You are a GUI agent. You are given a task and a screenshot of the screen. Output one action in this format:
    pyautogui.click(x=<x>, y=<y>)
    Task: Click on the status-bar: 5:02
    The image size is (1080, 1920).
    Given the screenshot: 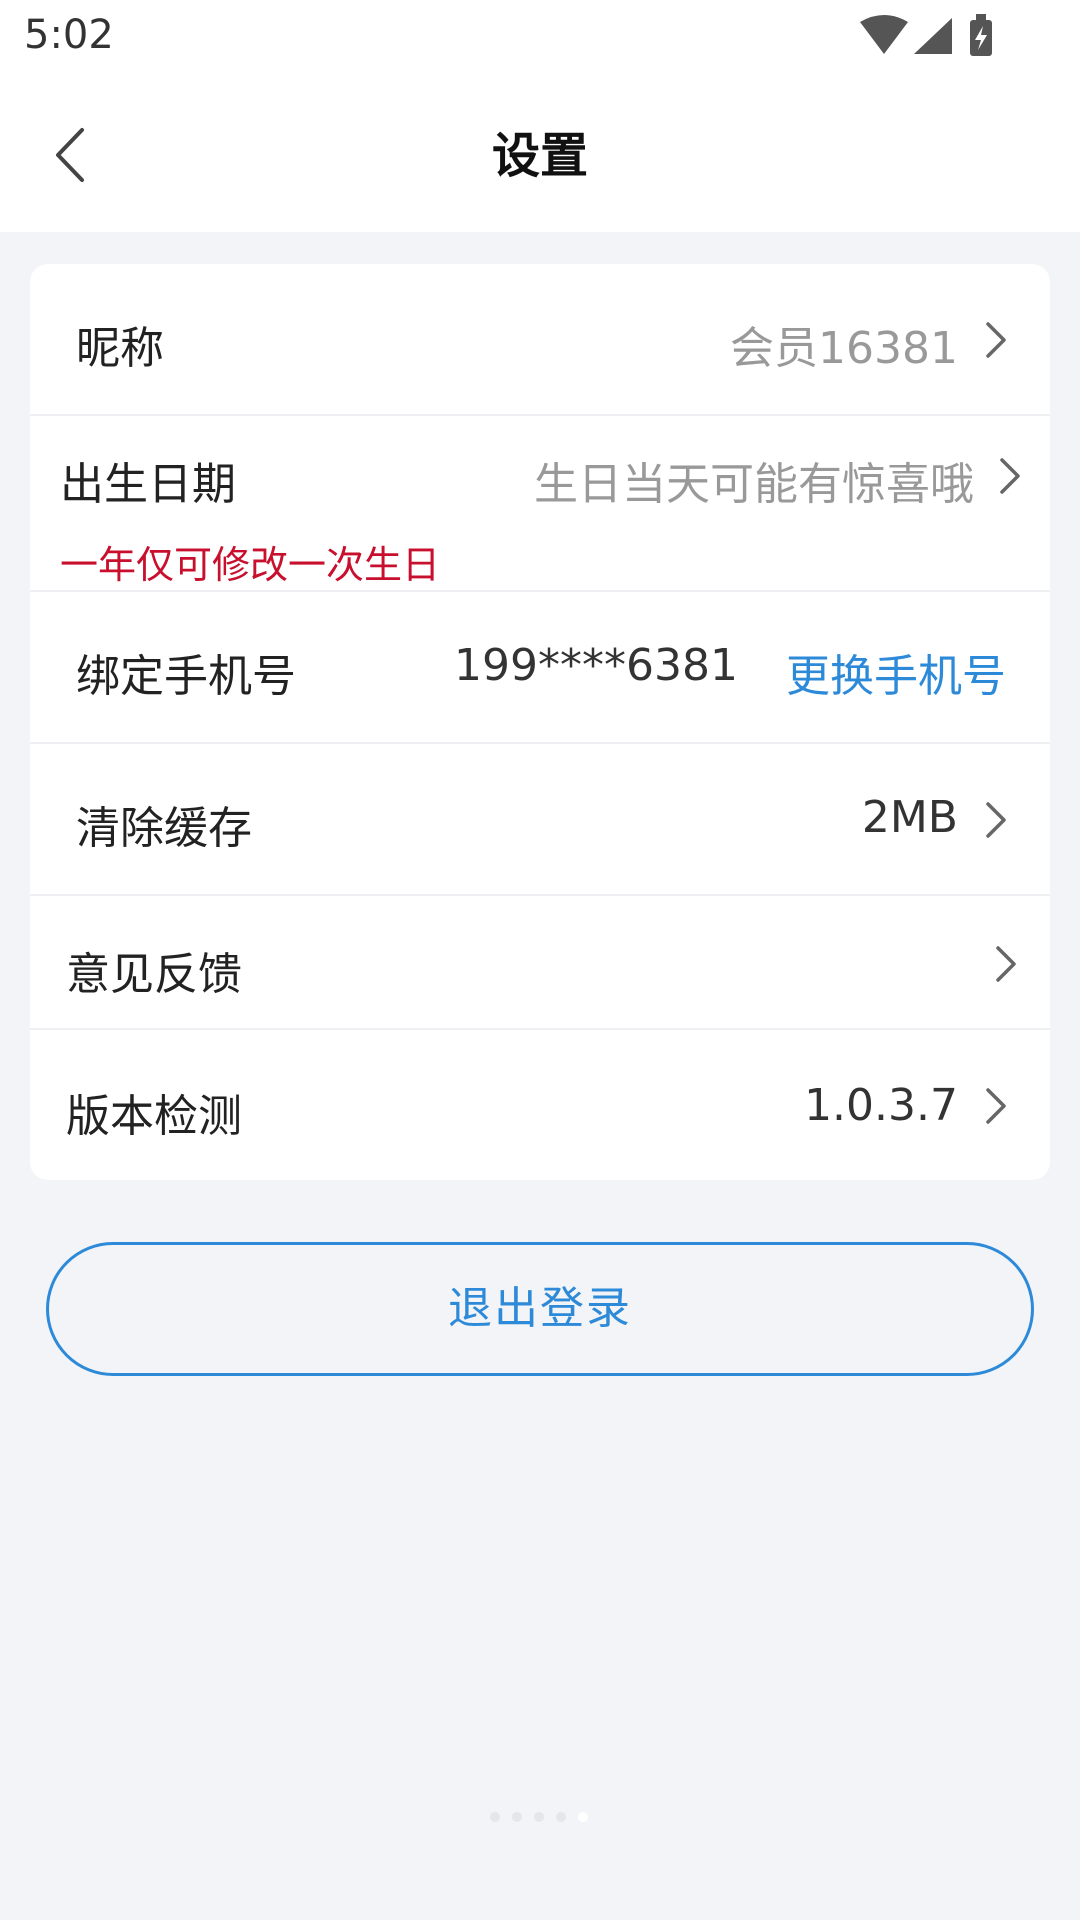 What is the action you would take?
    pyautogui.click(x=540, y=38)
    